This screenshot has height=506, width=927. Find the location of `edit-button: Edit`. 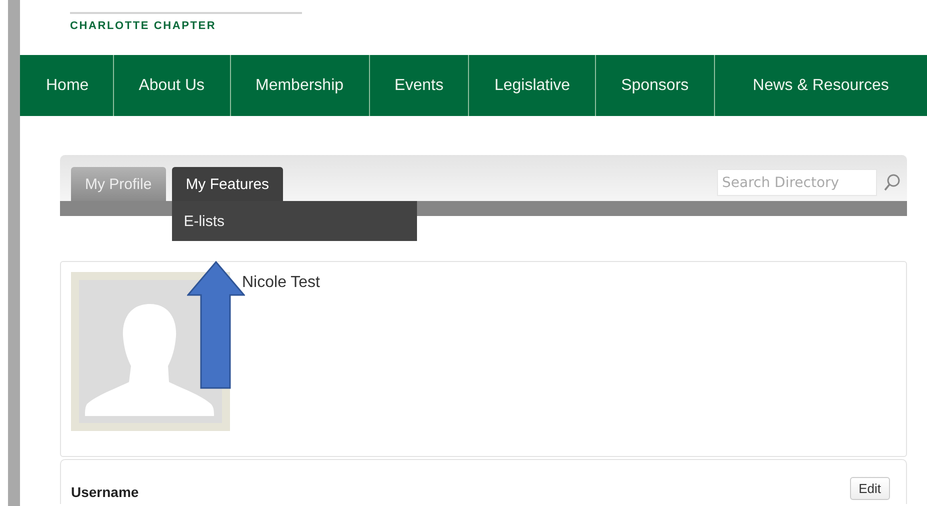

edit-button: Edit is located at coordinates (870, 488).